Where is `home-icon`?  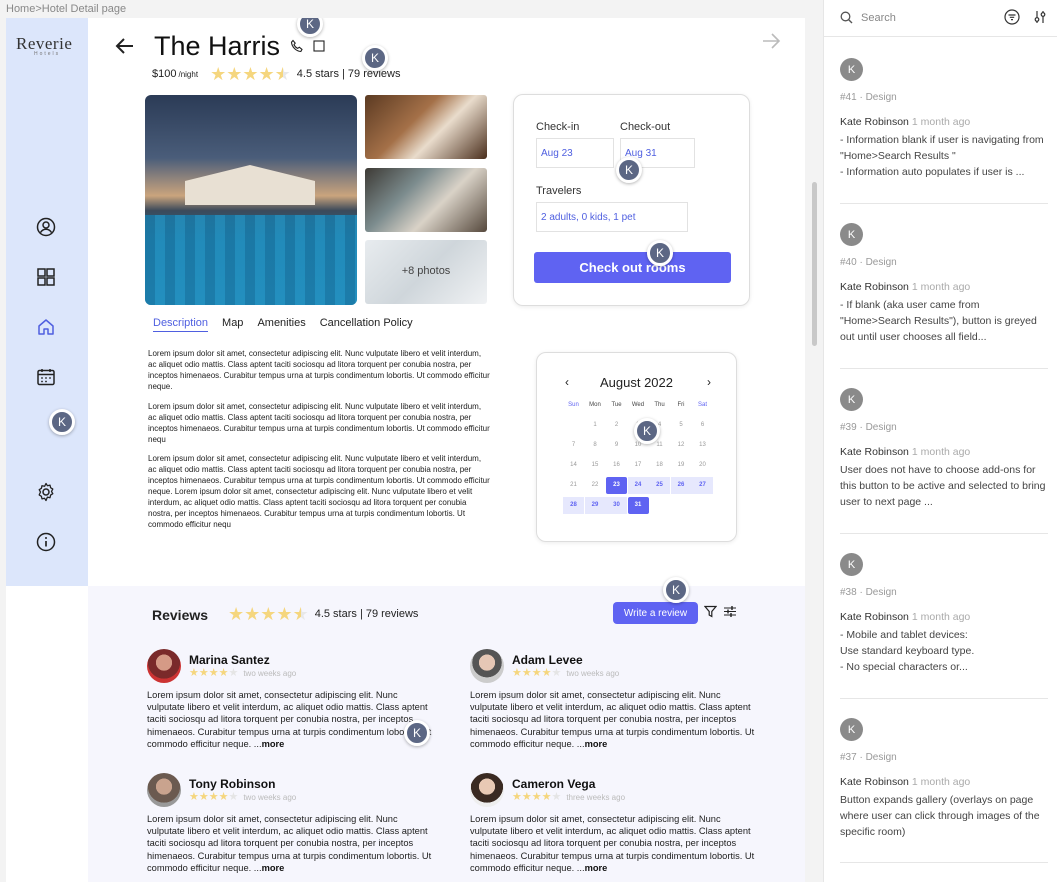
home-icon is located at coordinates (46, 327).